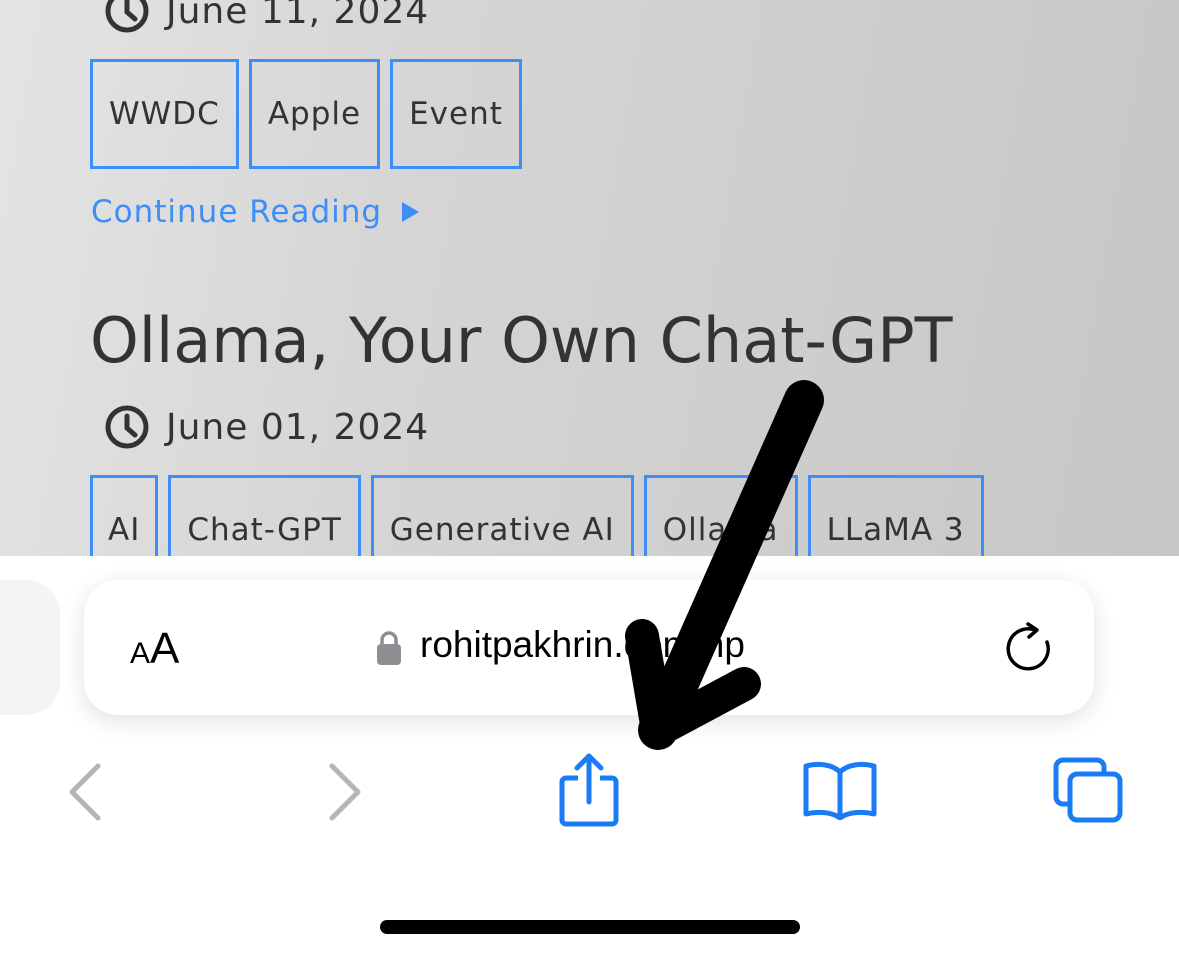 Image resolution: width=1179 pixels, height=959 pixels. I want to click on post-date-text: June 11, 2024, so click(298, 16).